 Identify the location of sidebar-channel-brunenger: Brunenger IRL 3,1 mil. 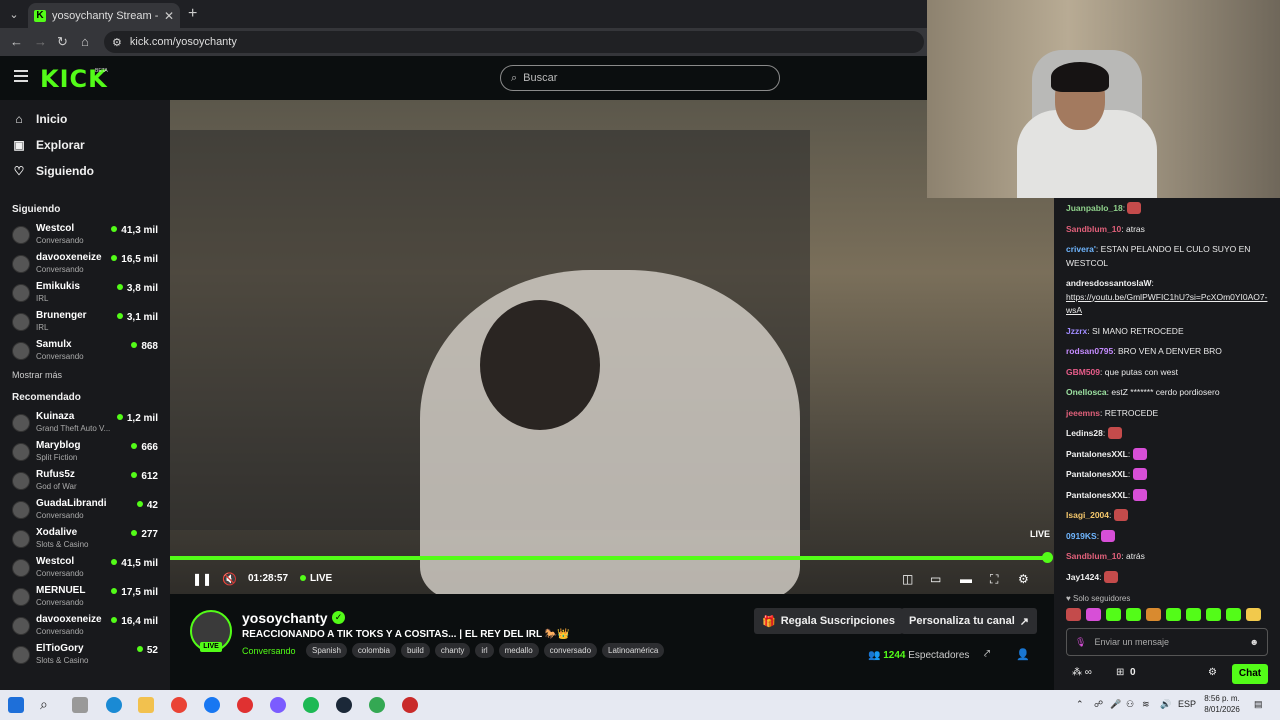
(85, 322).